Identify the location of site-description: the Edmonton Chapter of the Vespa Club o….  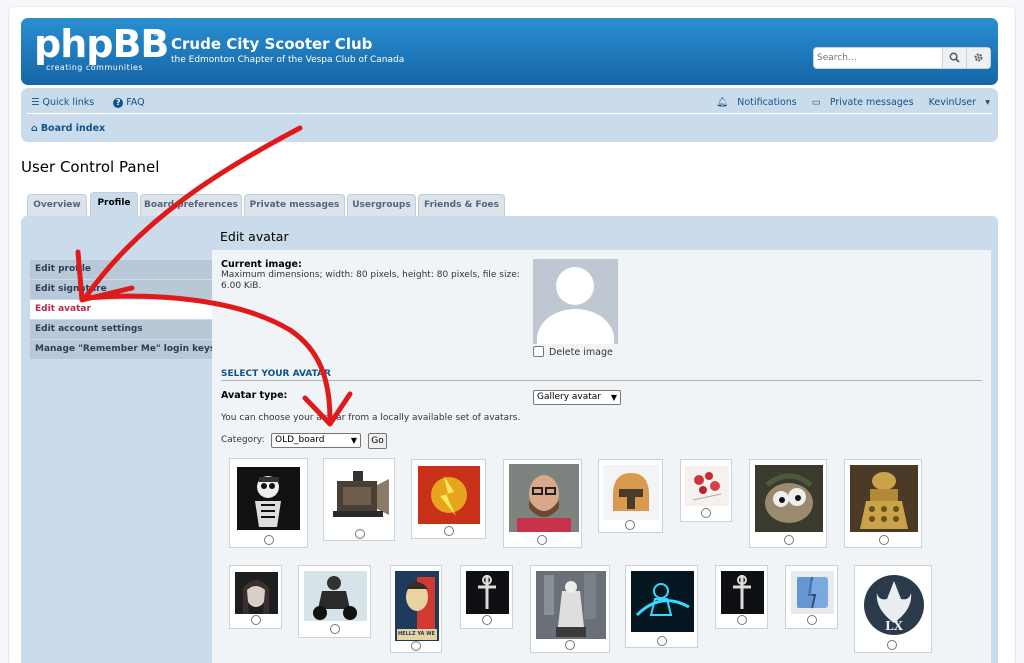
(288, 60).